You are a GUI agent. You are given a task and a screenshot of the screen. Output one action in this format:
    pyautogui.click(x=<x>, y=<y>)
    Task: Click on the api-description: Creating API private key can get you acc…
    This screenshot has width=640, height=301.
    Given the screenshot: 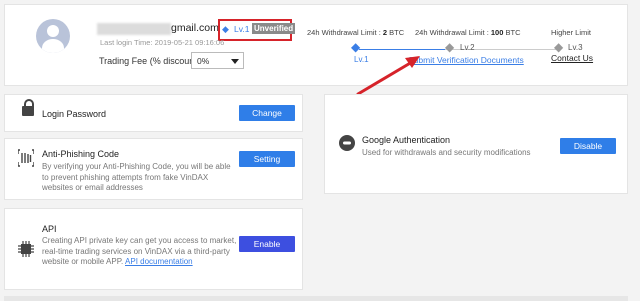 What is the action you would take?
    pyautogui.click(x=139, y=251)
    